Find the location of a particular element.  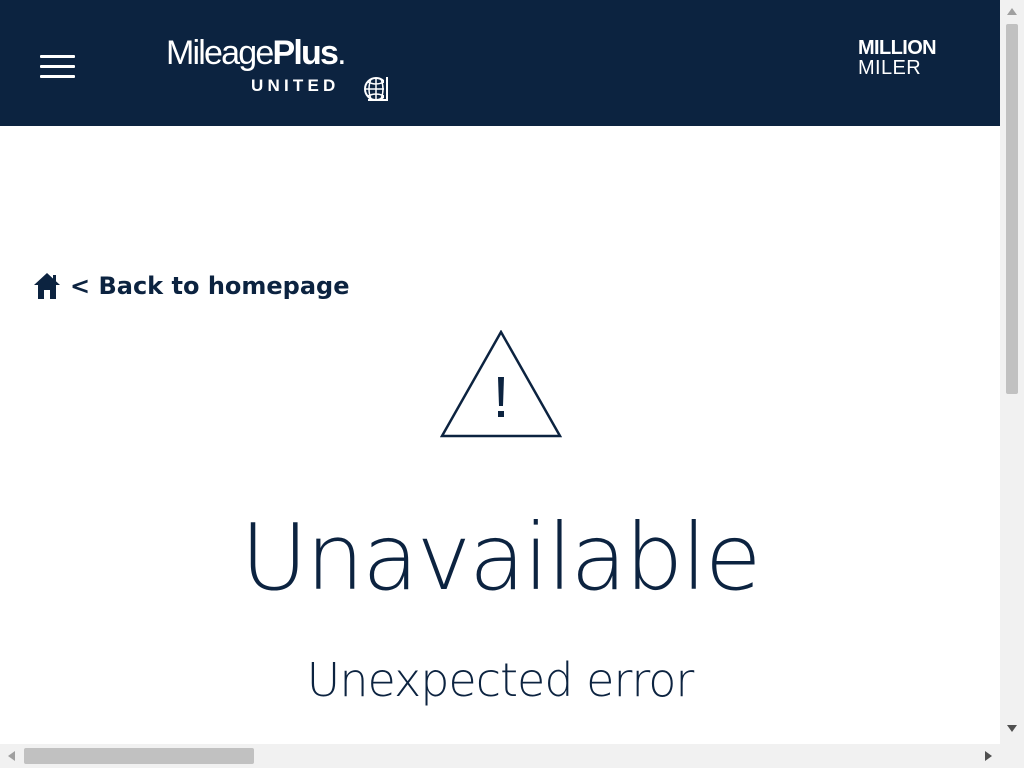

million-miler-badge: MILLION MILER is located at coordinates (897, 58).